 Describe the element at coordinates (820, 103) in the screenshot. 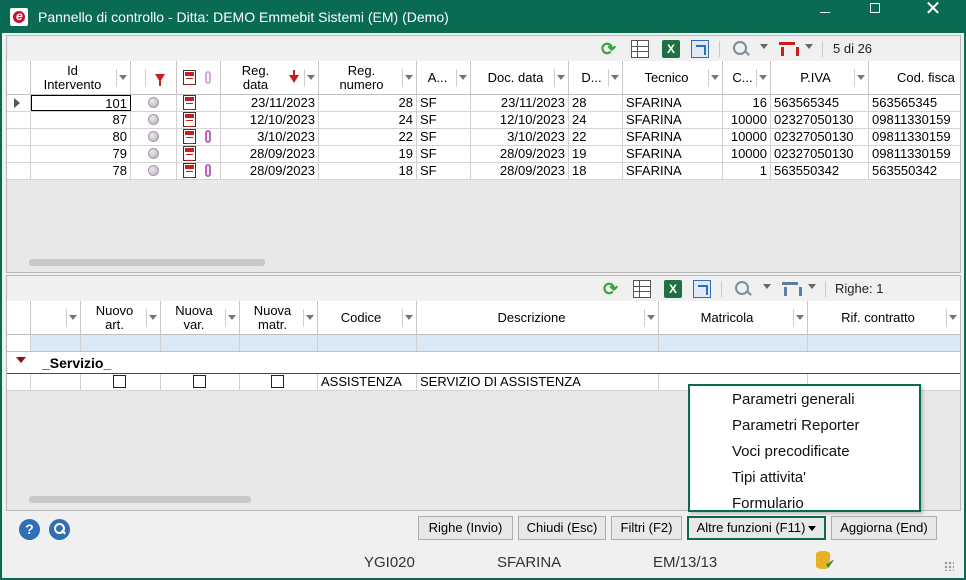

I see `piva-cell: 563565345` at that location.